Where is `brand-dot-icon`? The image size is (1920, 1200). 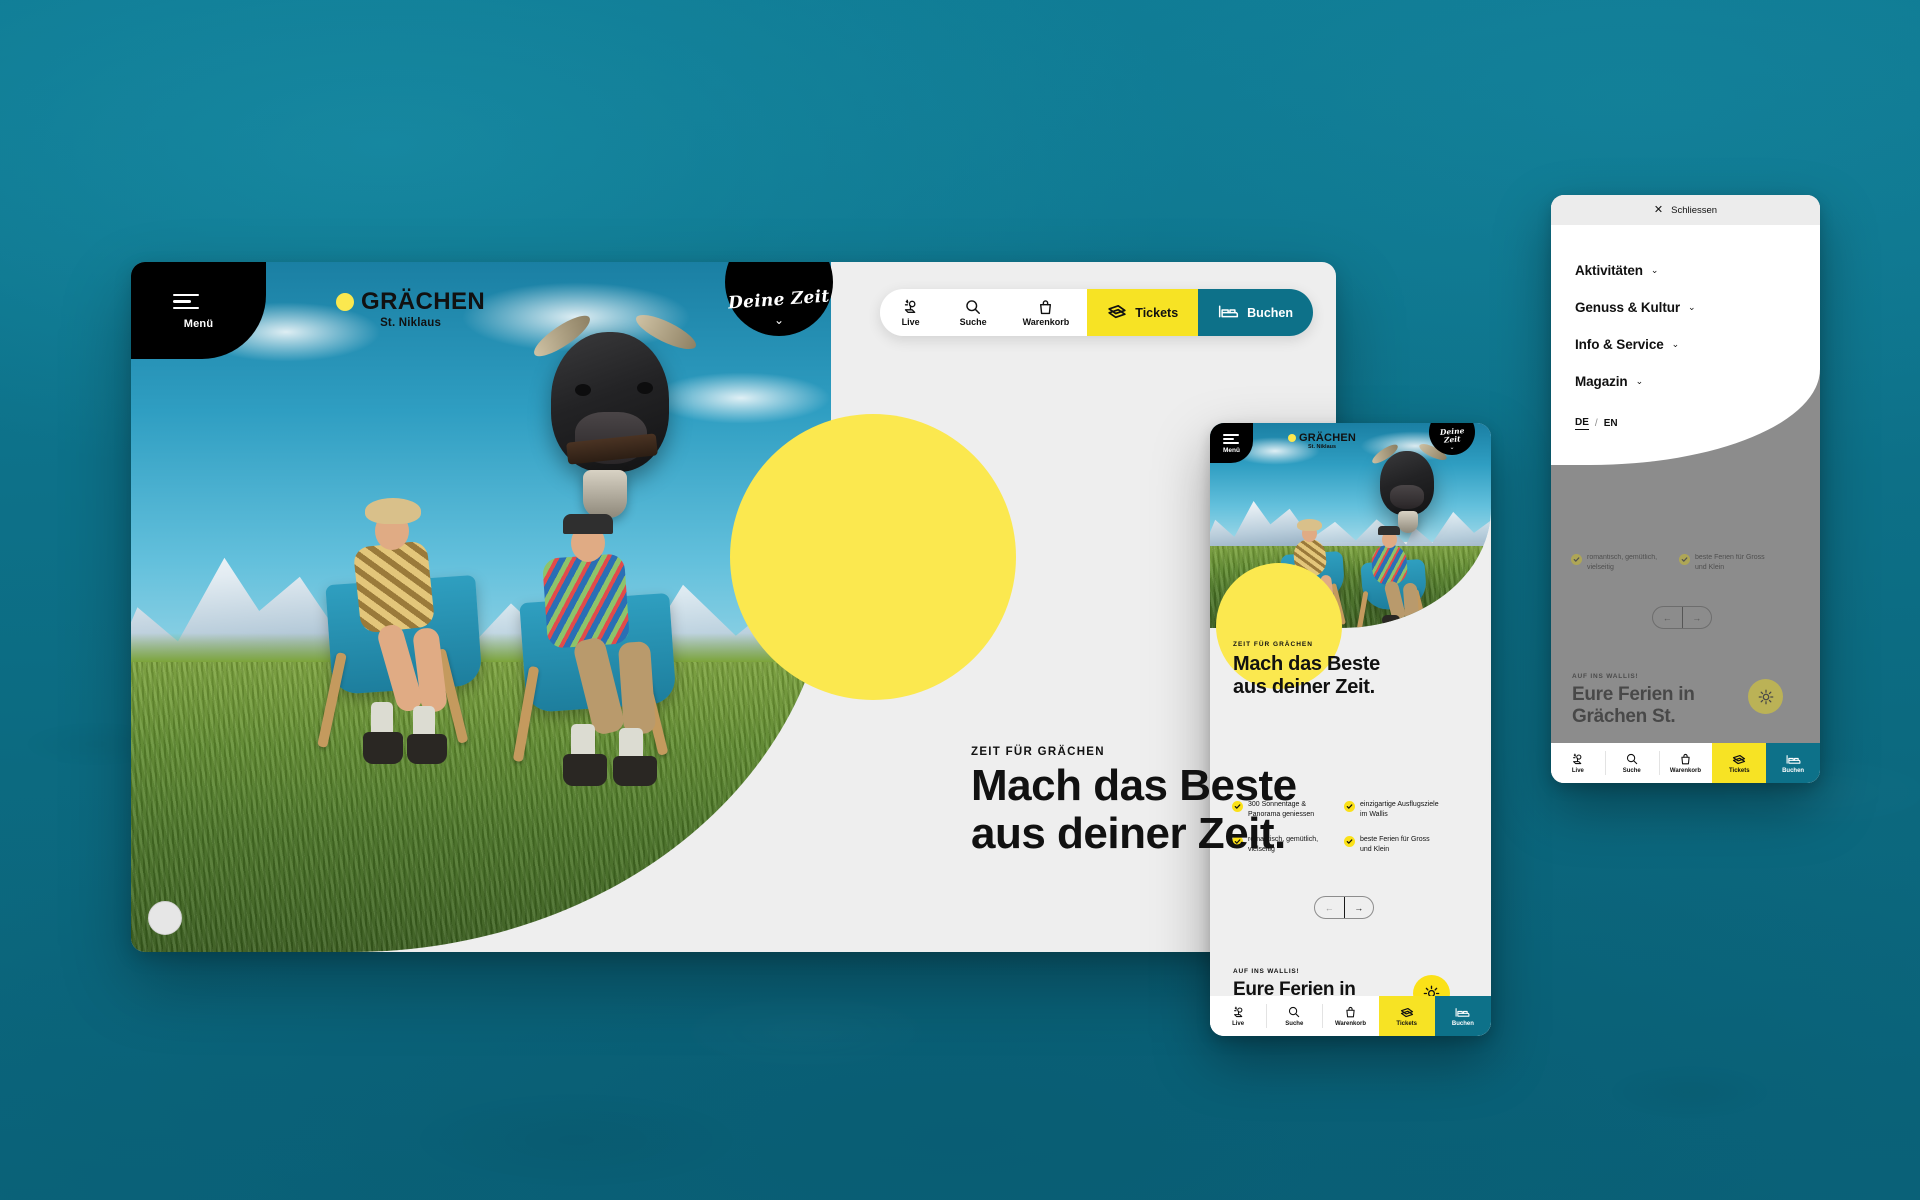 brand-dot-icon is located at coordinates (1292, 438).